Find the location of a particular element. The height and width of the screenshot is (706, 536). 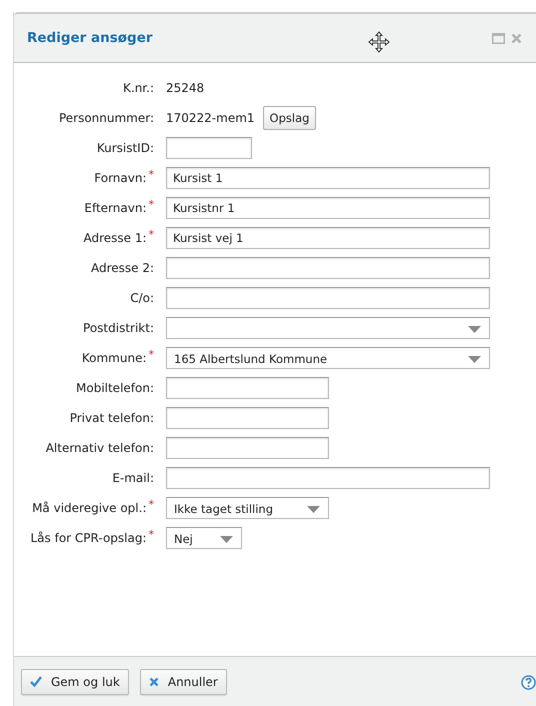

field-label: Må videregive opl.: is located at coordinates (89, 508).